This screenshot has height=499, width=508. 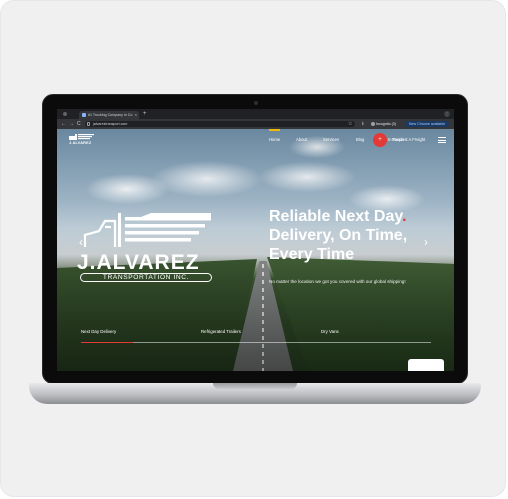 I want to click on tab-search-icon: ⋮, so click(x=447, y=114).